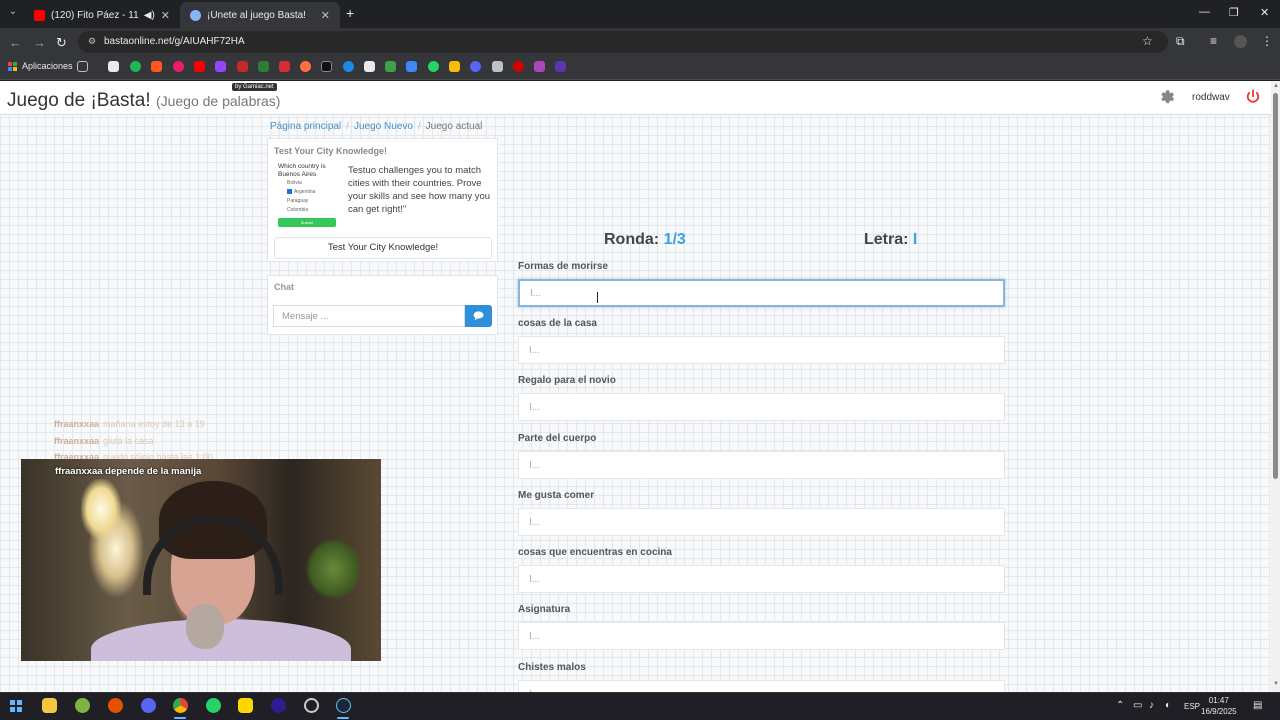  I want to click on tab-title: (120) Fito Páez - 11 Y 6 (Au, so click(95, 15).